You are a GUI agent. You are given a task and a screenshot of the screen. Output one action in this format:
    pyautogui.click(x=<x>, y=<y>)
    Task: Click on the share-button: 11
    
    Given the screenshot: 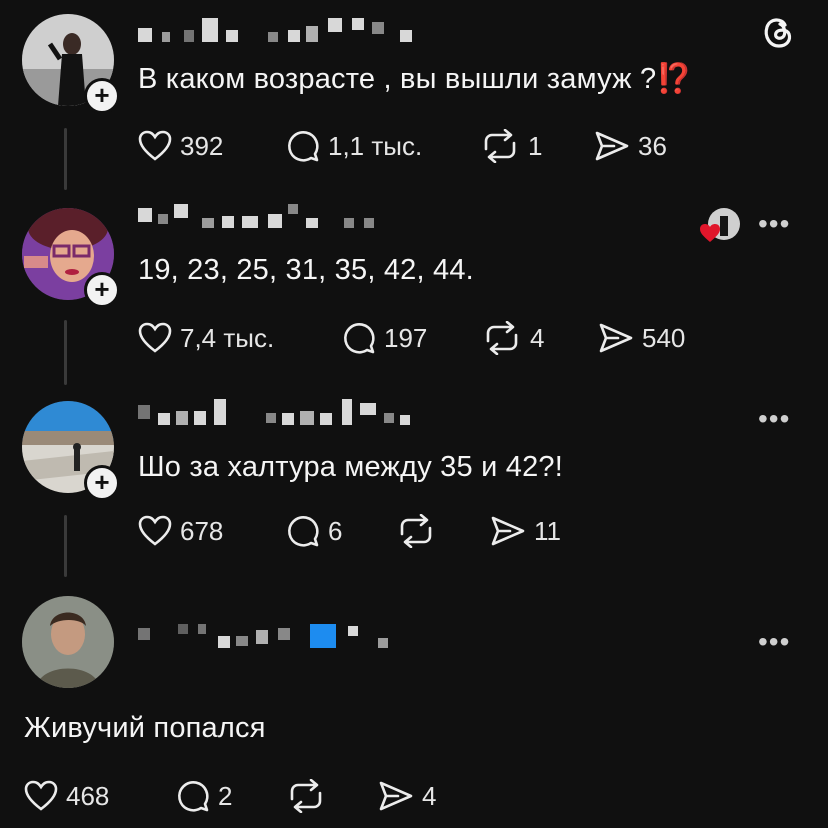 What is the action you would take?
    pyautogui.click(x=525, y=531)
    